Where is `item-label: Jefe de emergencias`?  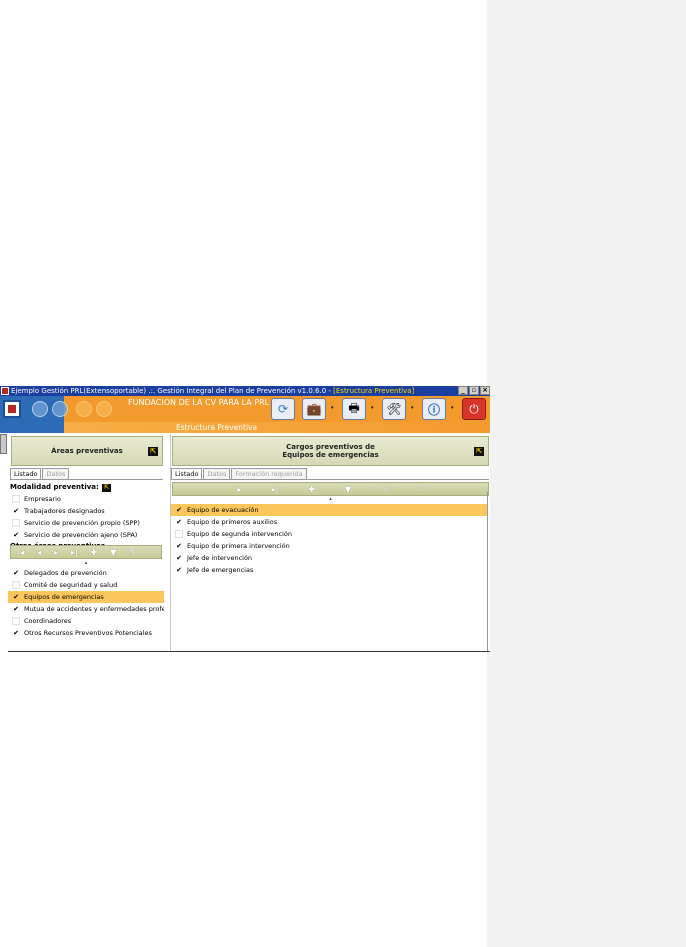 item-label: Jefe de emergencias is located at coordinates (220, 570).